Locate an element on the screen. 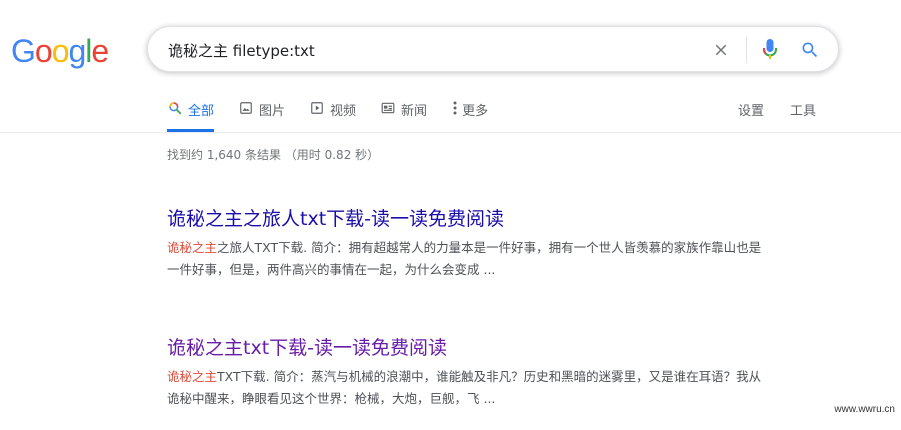 The width and height of the screenshot is (901, 430). clear-button is located at coordinates (721, 50).